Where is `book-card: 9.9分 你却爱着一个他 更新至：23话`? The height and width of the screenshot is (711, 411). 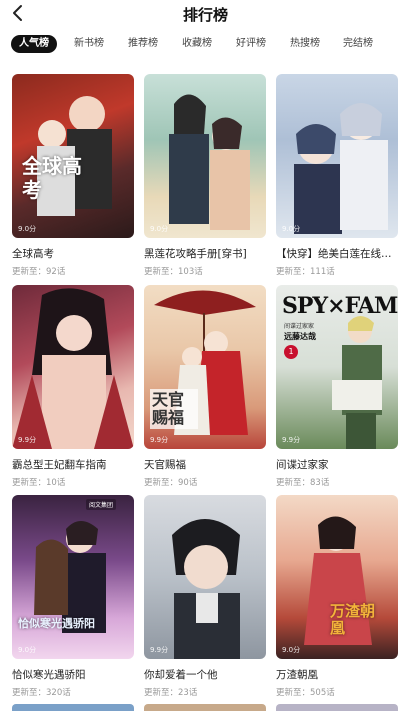
book-card: 9.9分 你却爱着一个他 更新至：23话 is located at coordinates (205, 596).